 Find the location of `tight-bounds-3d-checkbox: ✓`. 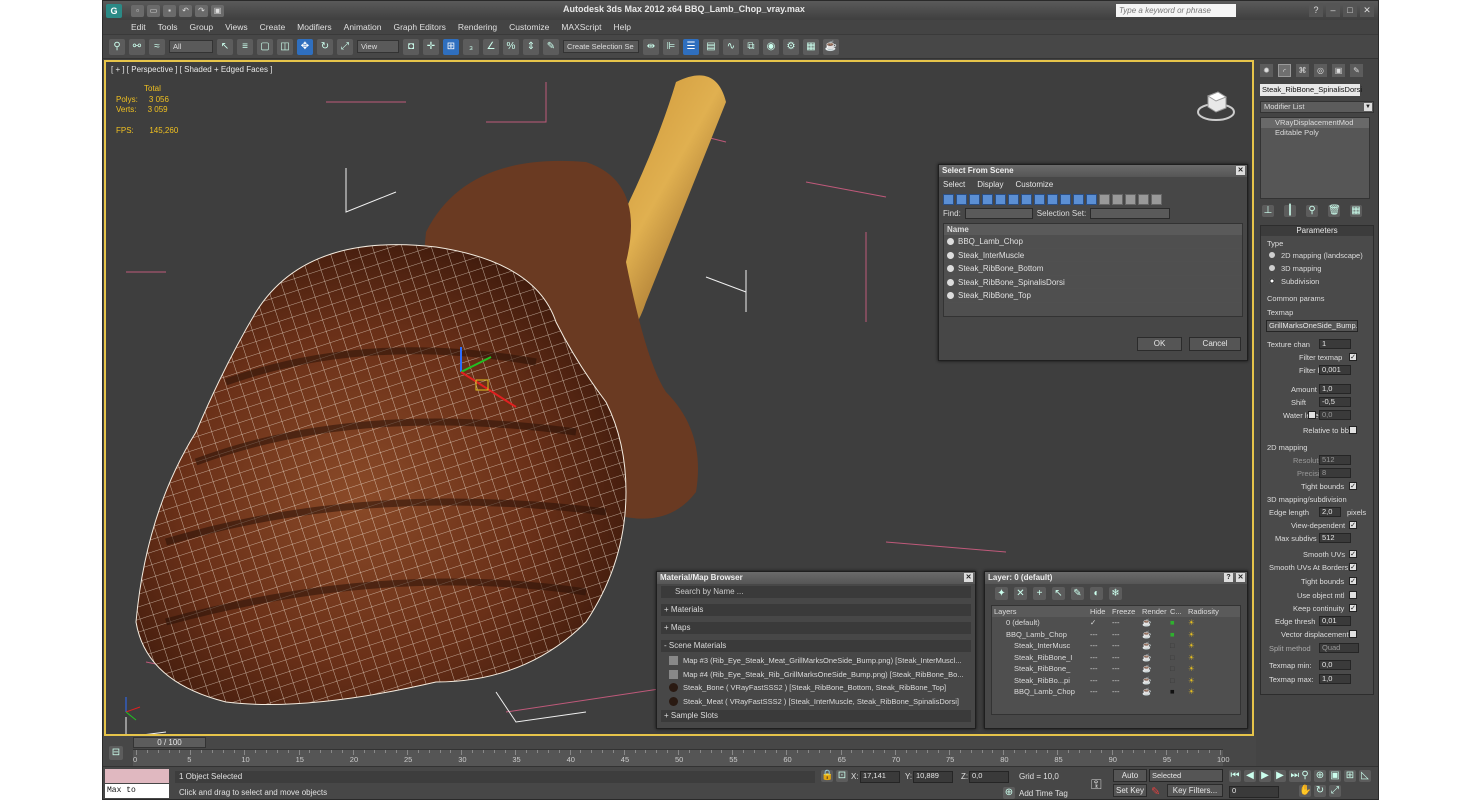

tight-bounds-3d-checkbox: ✓ is located at coordinates (1353, 581).